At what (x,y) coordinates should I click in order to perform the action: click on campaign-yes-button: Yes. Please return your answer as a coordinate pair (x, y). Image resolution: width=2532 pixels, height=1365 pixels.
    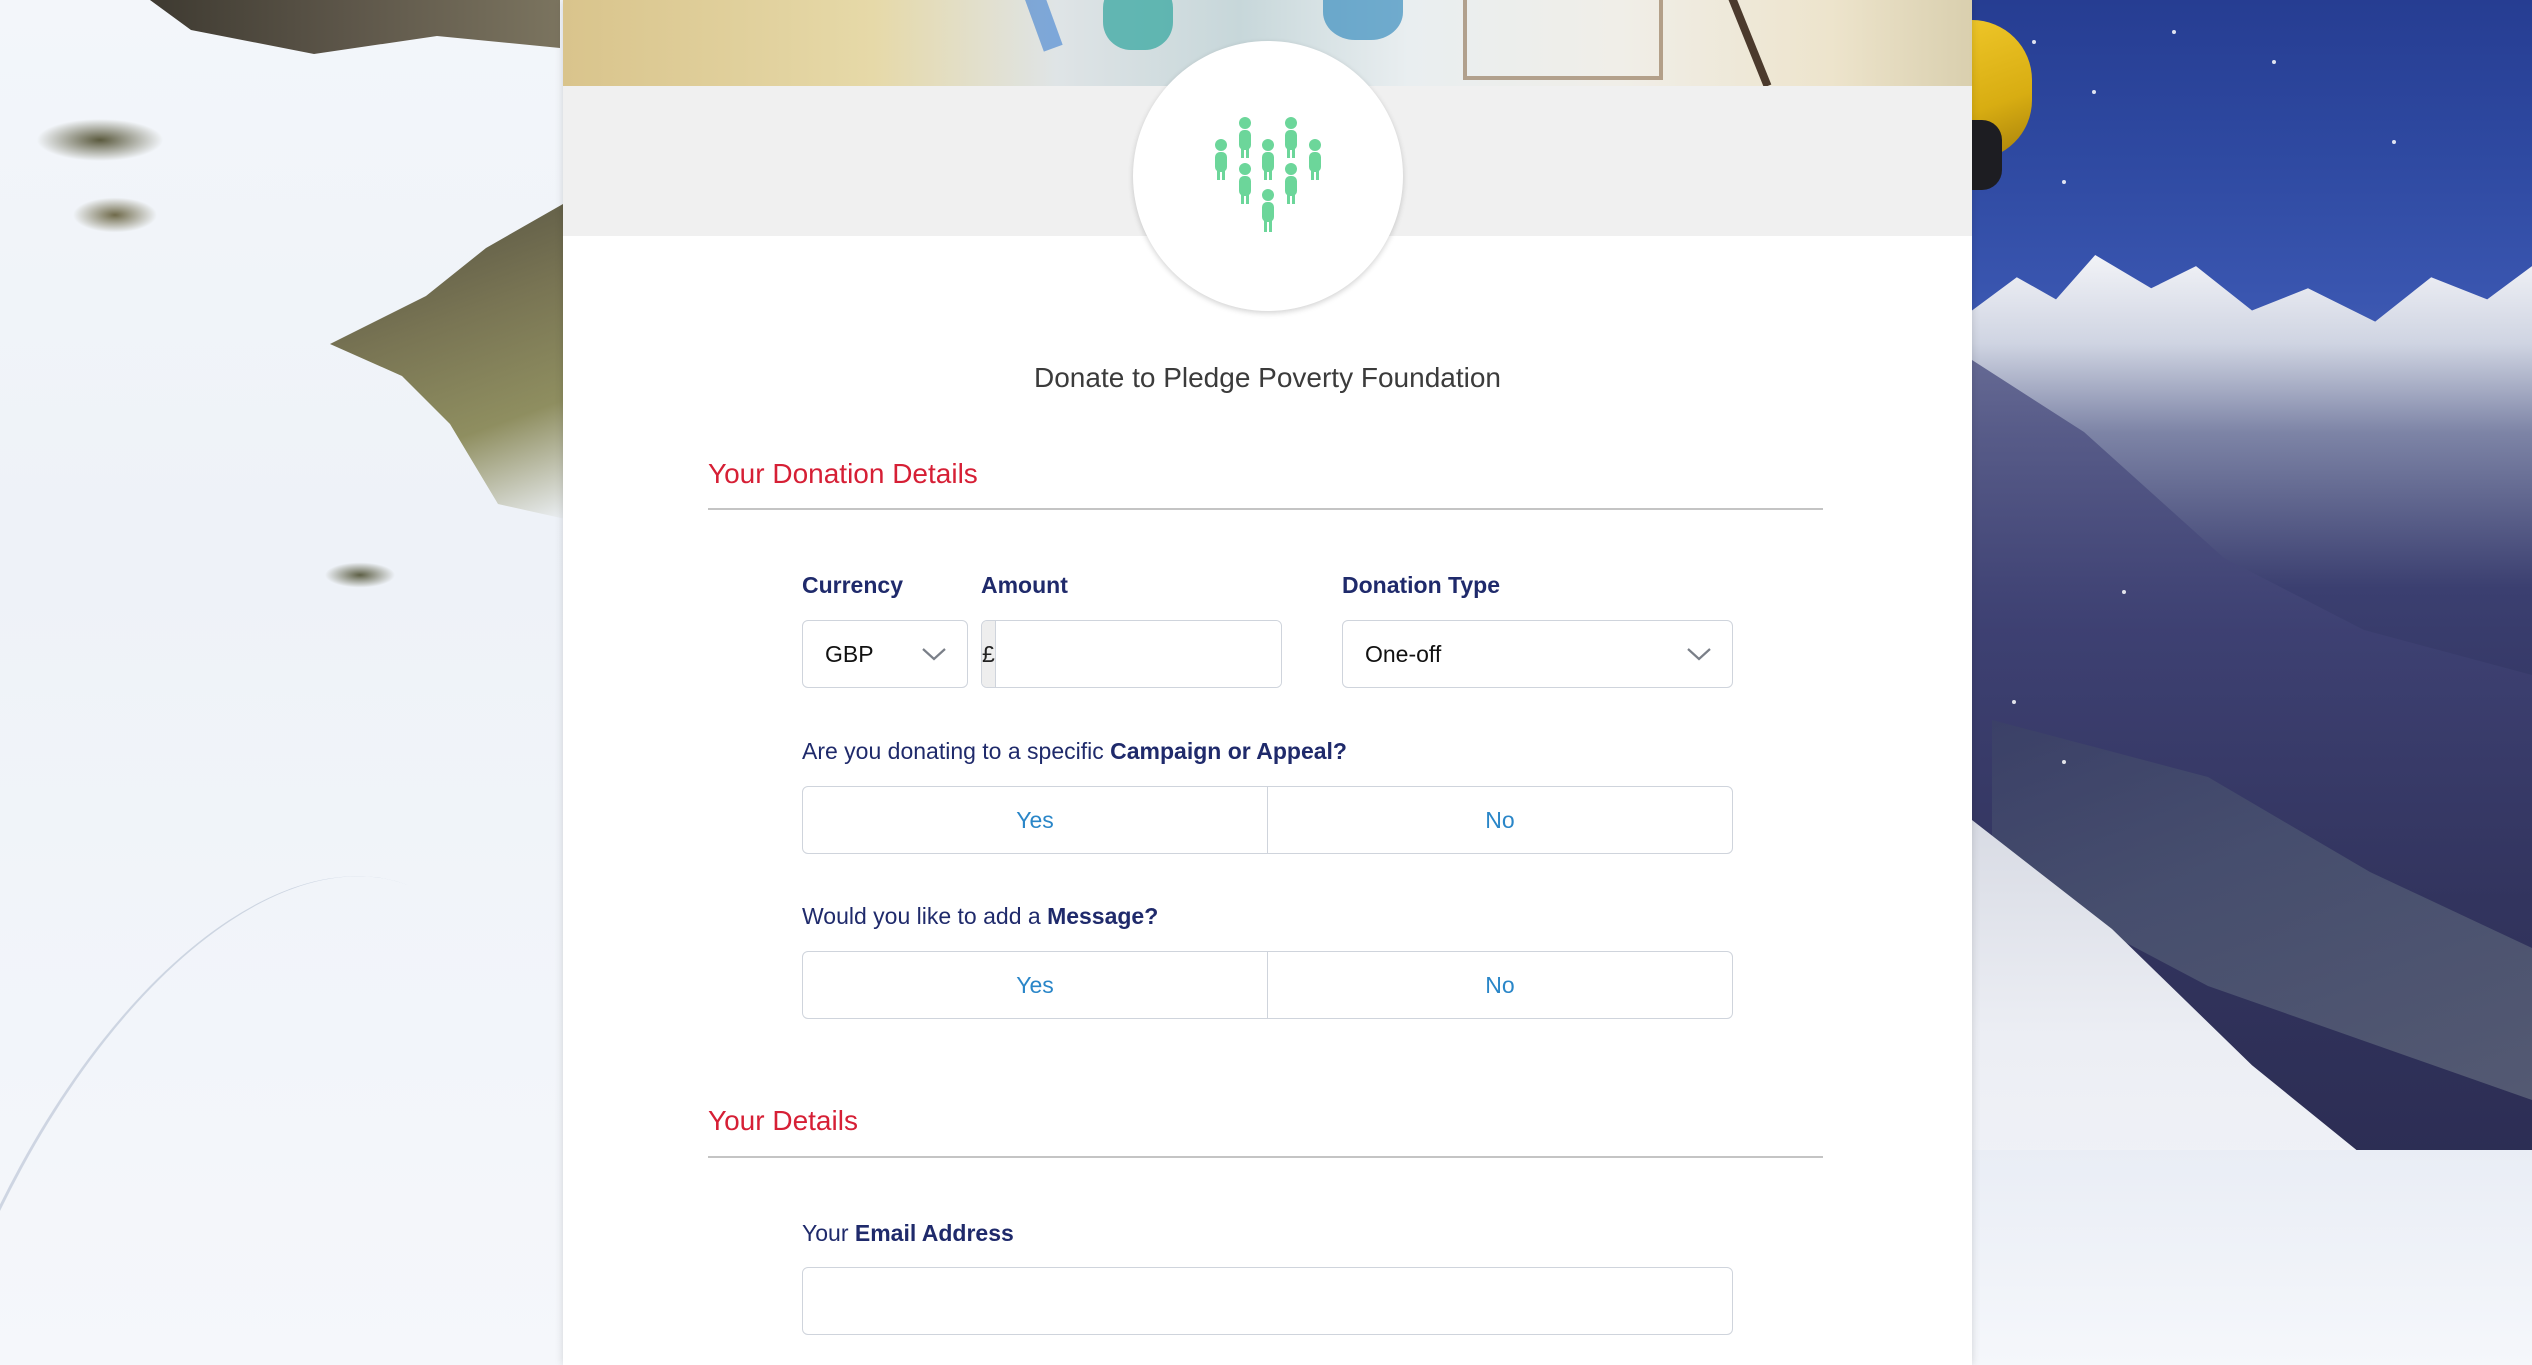
    Looking at the image, I should click on (1035, 820).